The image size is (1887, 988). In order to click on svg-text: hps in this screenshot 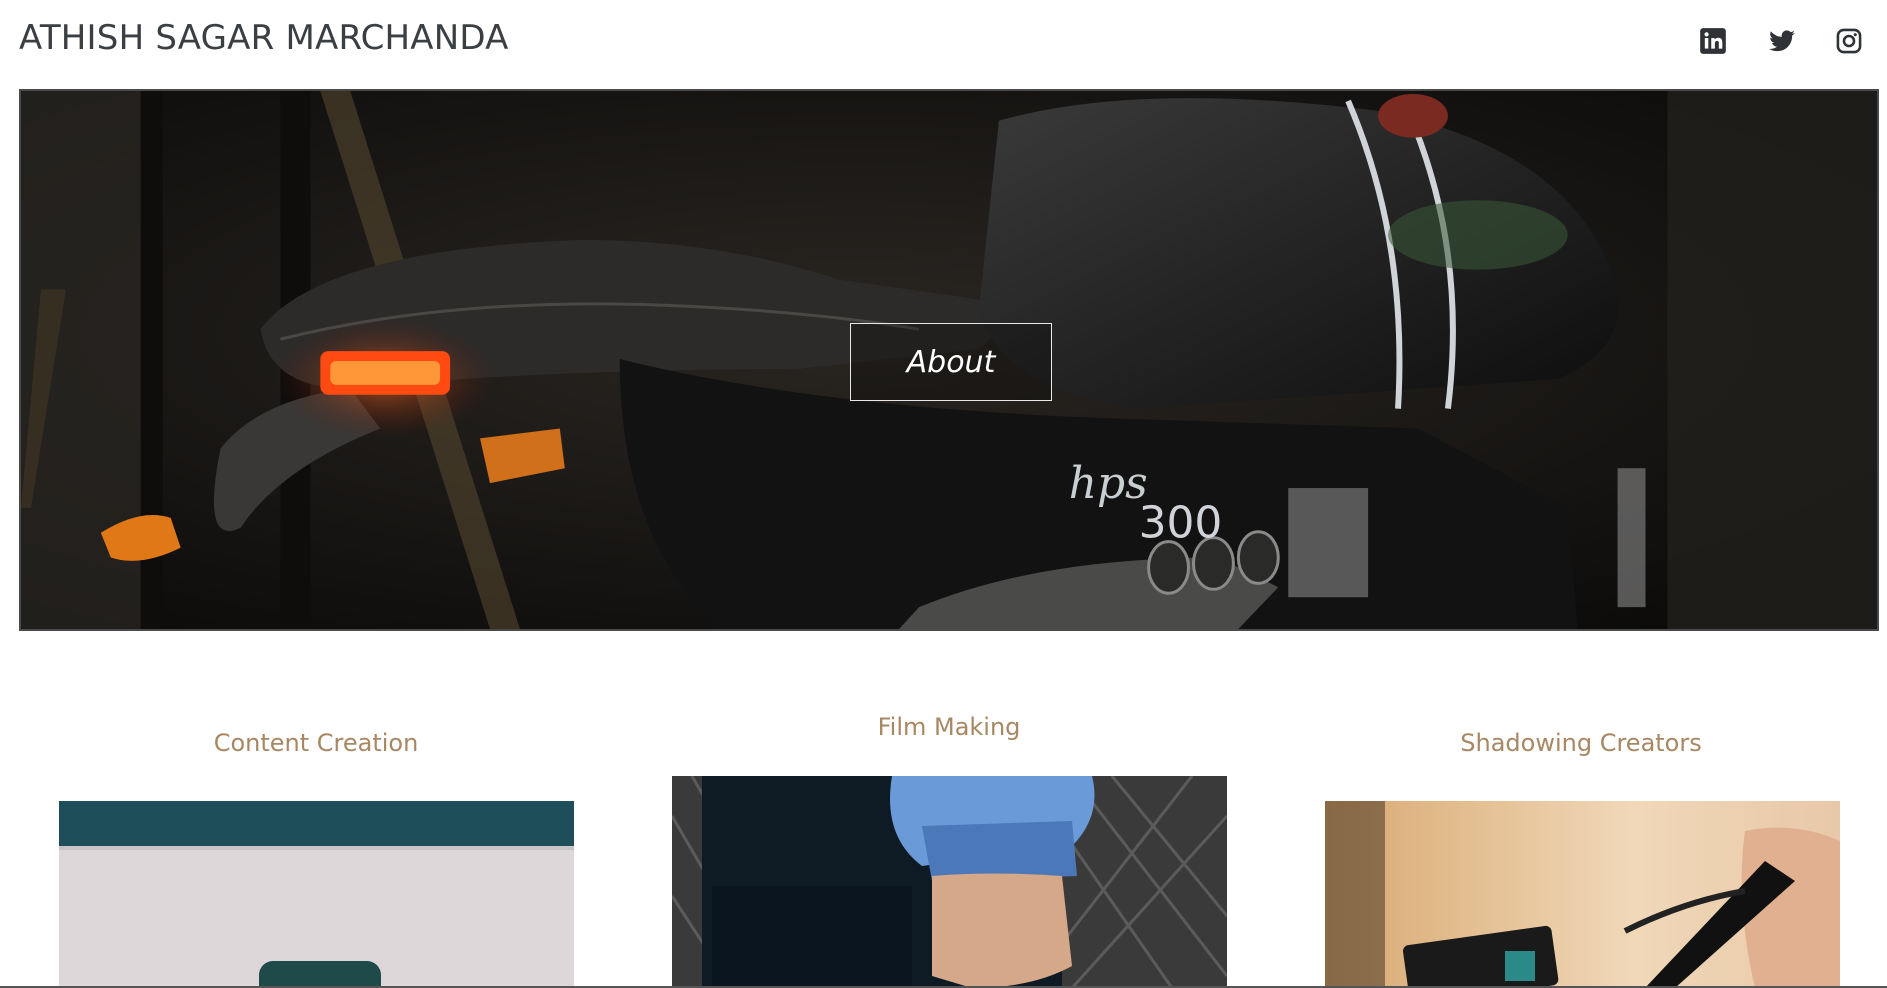, I will do `click(1108, 483)`.